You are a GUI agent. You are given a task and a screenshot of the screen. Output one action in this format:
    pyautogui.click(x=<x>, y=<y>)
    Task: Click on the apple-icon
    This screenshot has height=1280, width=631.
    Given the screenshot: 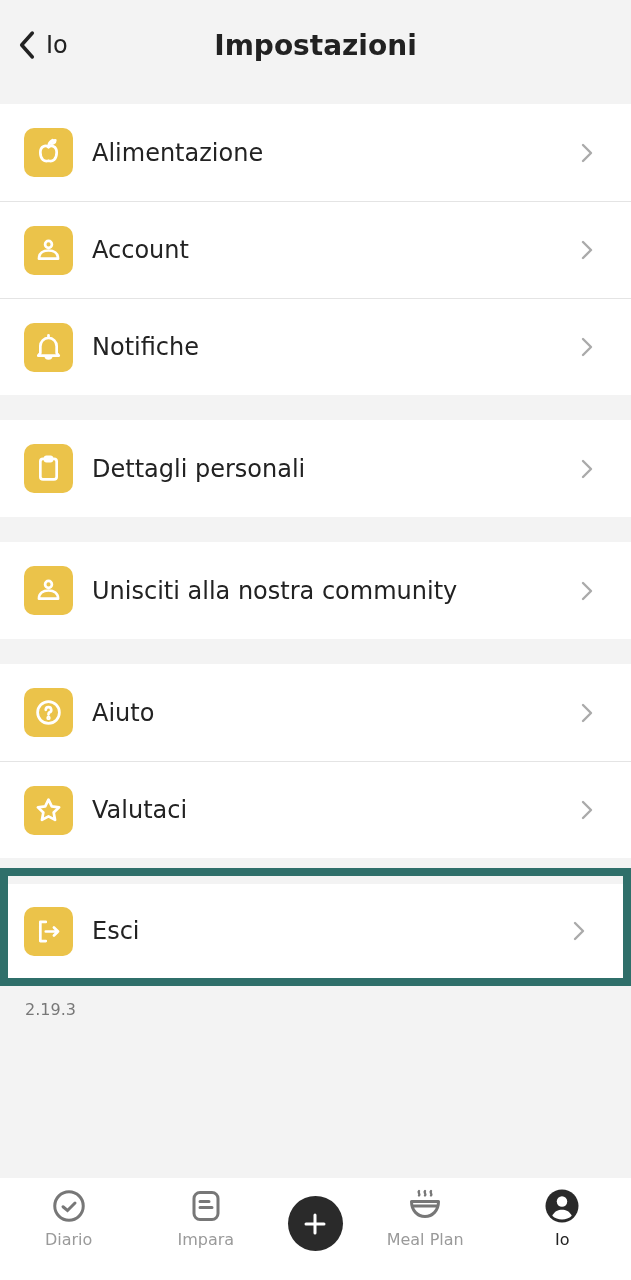 What is the action you would take?
    pyautogui.click(x=48, y=152)
    